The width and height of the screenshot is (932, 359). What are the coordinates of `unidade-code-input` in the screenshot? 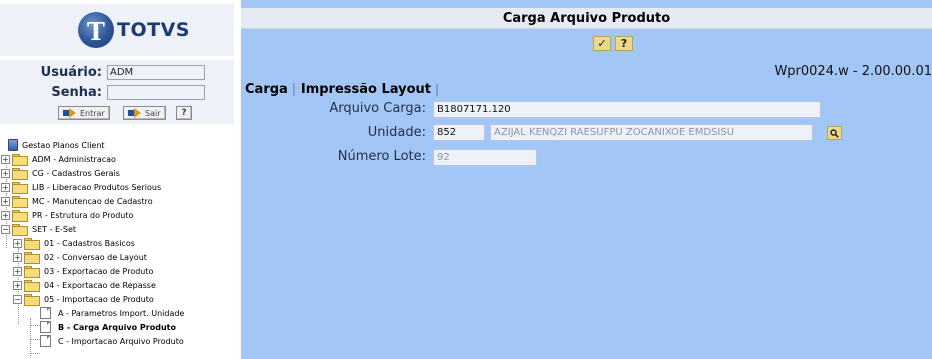 It's located at (459, 132).